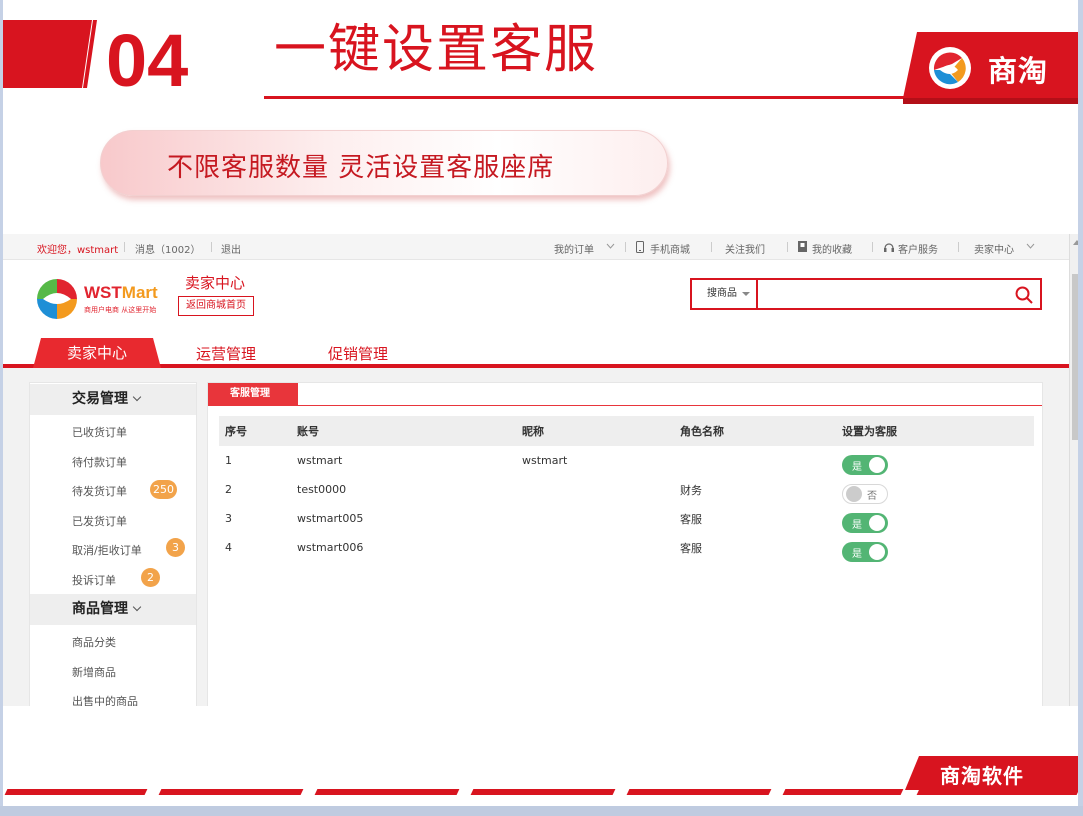 The height and width of the screenshot is (816, 1083). What do you see at coordinates (150, 577) in the screenshot?
I see `count-badge: 2` at bounding box center [150, 577].